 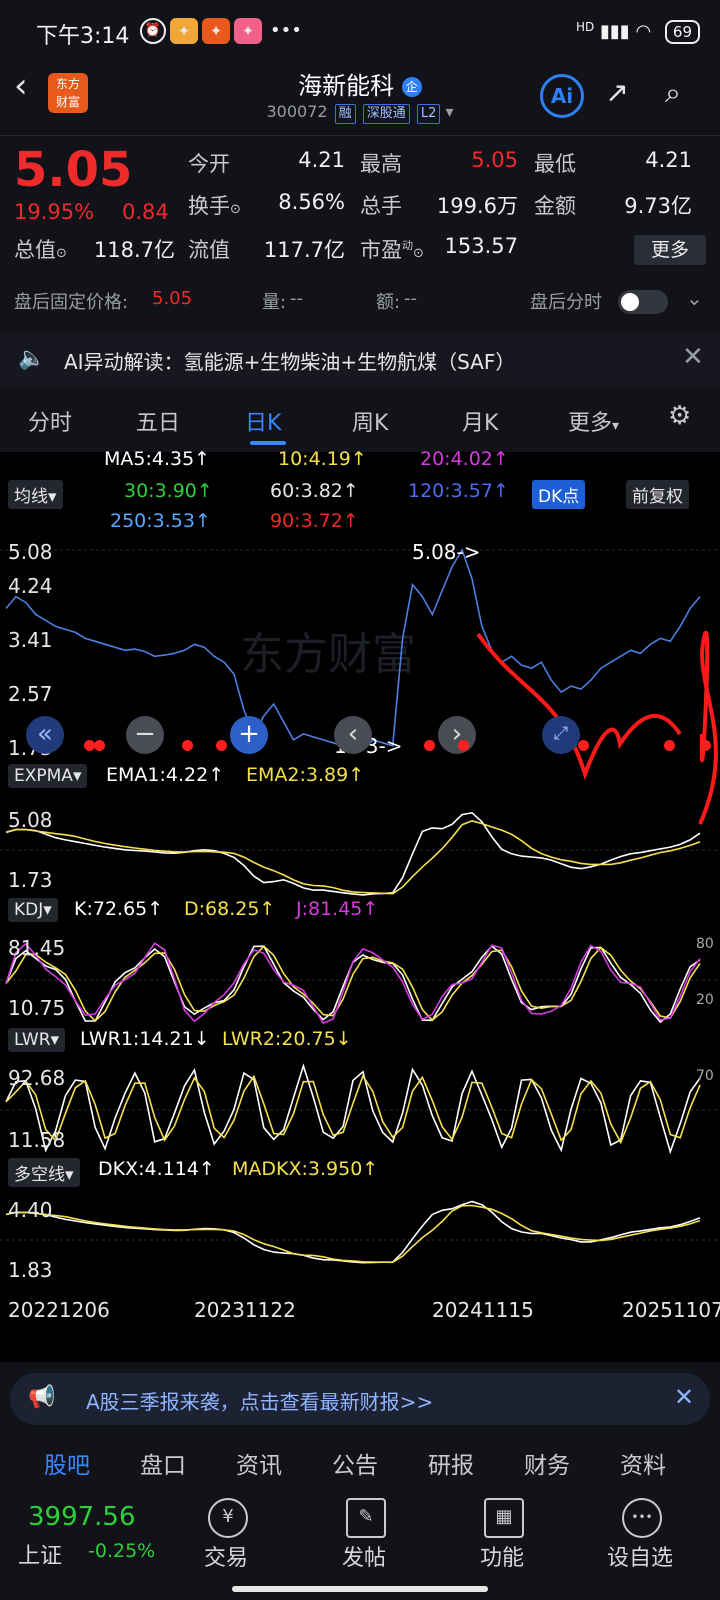 I want to click on ai-insight-bar: 🔈 AI异动解读：氢能源+生物柴油+生物航煤（SAF） ✕, so click(x=360, y=360).